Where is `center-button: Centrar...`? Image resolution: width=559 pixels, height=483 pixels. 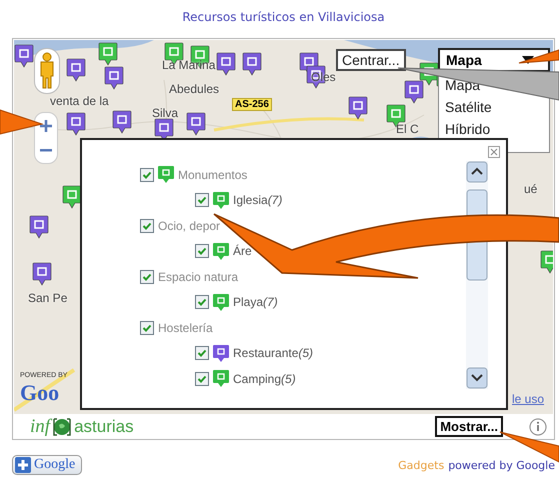 center-button: Centrar... is located at coordinates (371, 60).